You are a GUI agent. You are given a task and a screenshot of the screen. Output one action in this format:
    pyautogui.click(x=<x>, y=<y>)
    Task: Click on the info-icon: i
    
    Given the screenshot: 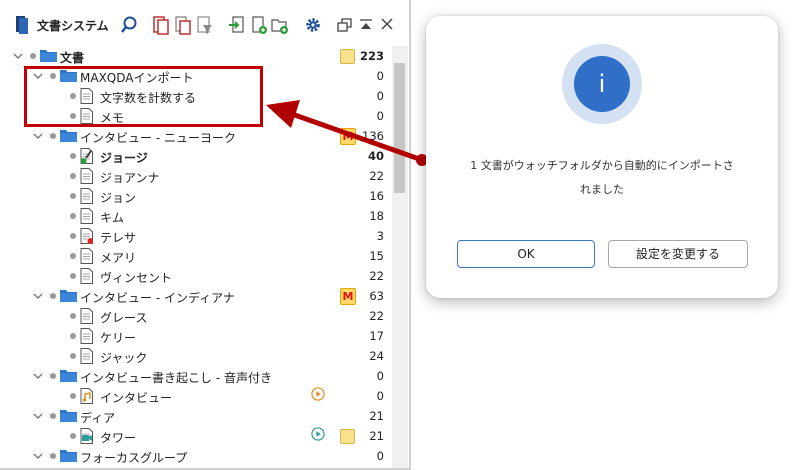 What is the action you would take?
    pyautogui.click(x=602, y=84)
    